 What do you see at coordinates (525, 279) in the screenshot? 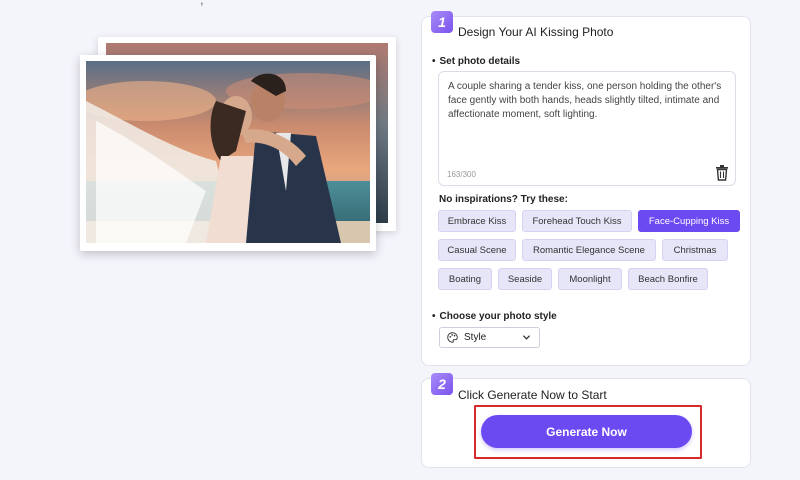
I see `chip-seaside: Seaside` at bounding box center [525, 279].